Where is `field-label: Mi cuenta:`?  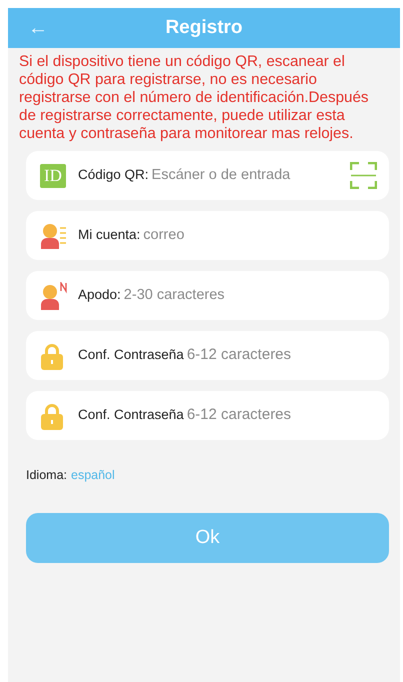 field-label: Mi cuenta: is located at coordinates (109, 235).